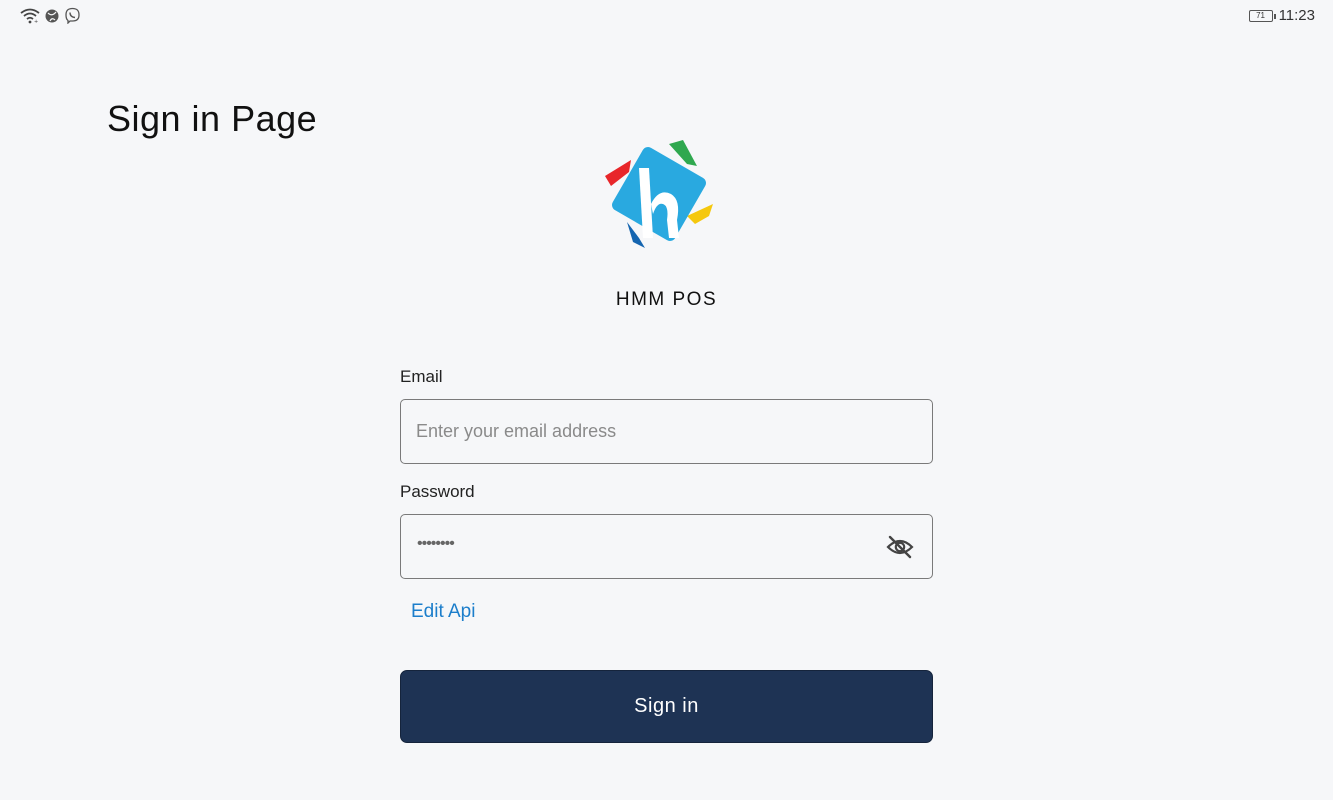  Describe the element at coordinates (666, 299) in the screenshot. I see `app-name: HMM POS` at that location.